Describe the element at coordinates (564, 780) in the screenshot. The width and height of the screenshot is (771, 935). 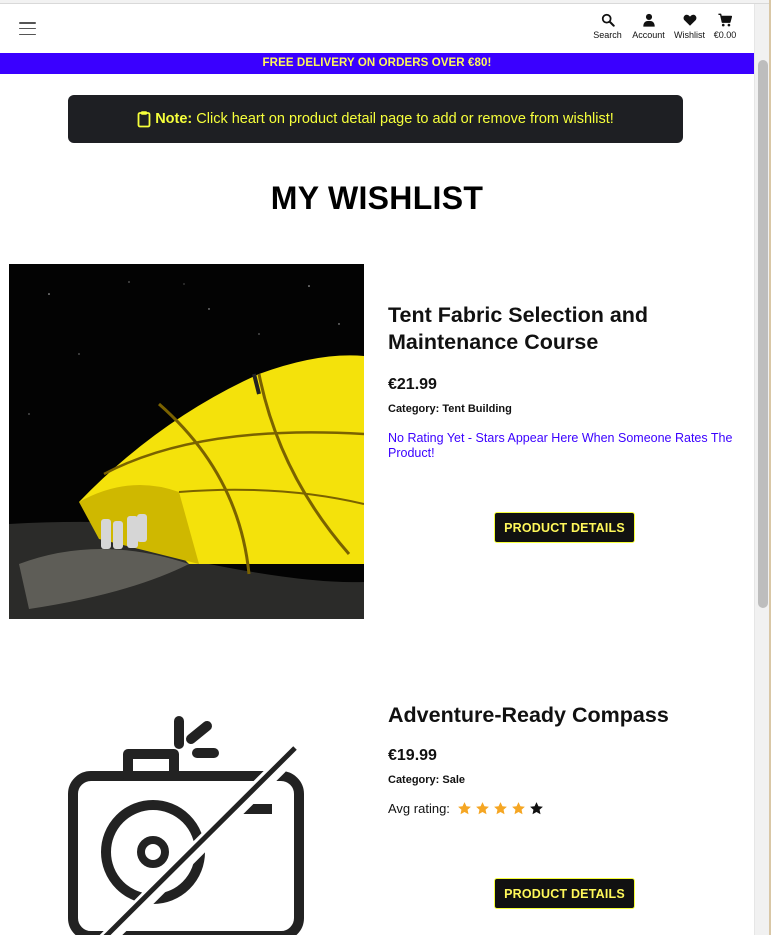
I see `product-category: Category: Sale` at that location.